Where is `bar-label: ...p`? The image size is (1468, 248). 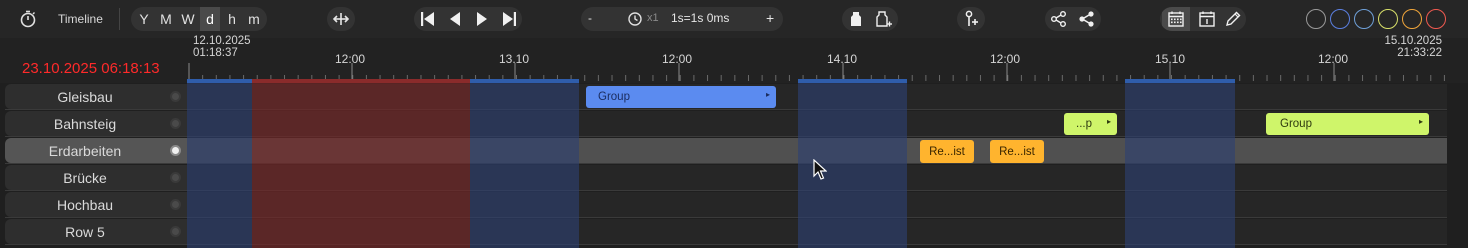 bar-label: ...p is located at coordinates (1084, 124).